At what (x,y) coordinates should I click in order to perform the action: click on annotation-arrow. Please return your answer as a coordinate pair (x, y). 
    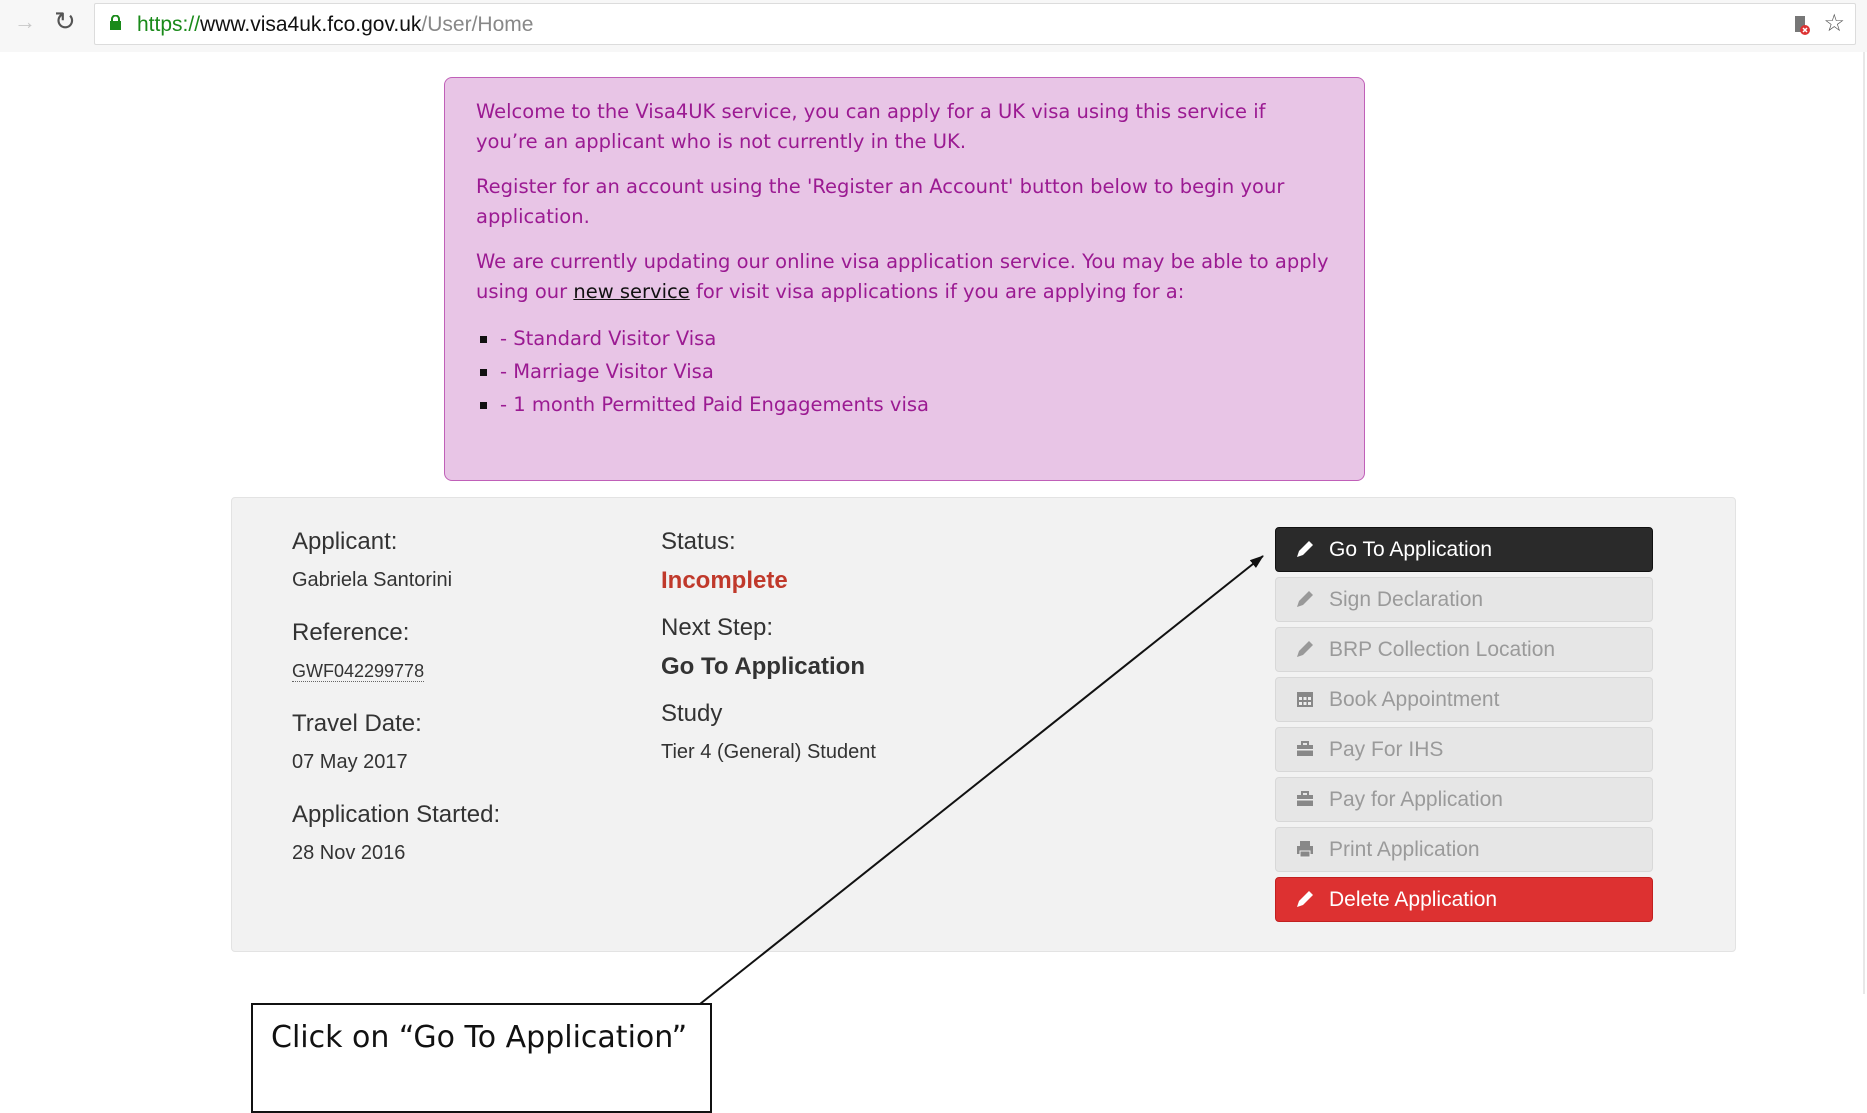
    Looking at the image, I should click on (981, 780).